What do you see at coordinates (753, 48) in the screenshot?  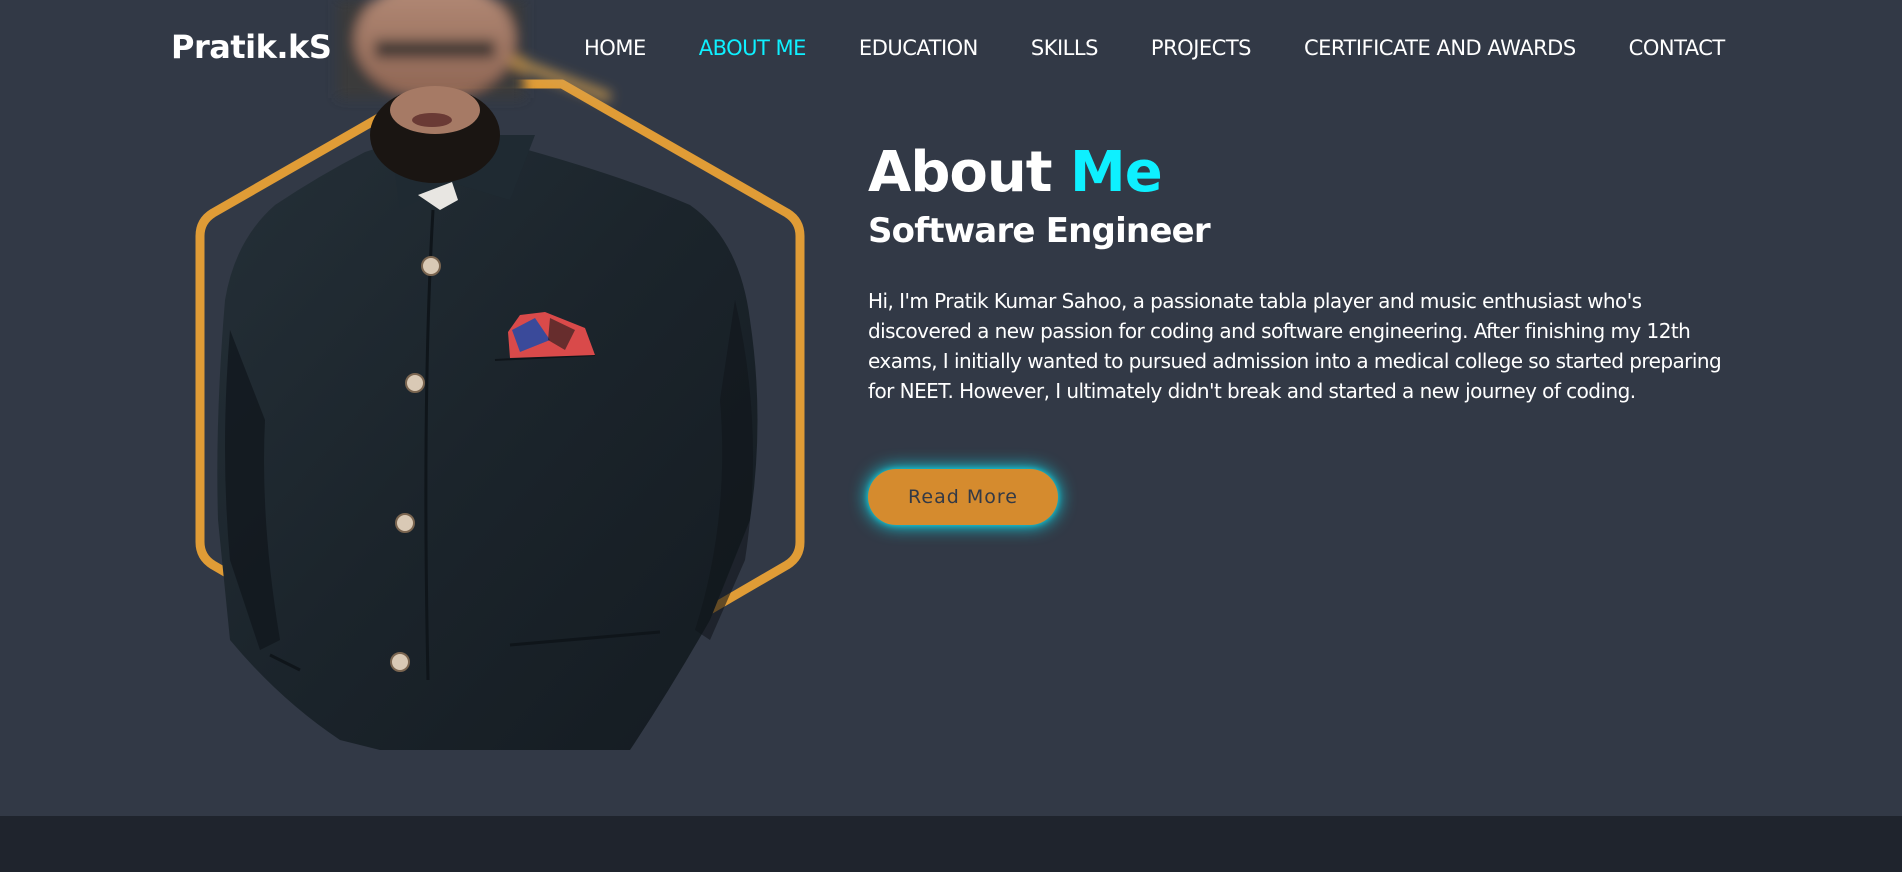 I see `nav-about-me: ABOUT ME` at bounding box center [753, 48].